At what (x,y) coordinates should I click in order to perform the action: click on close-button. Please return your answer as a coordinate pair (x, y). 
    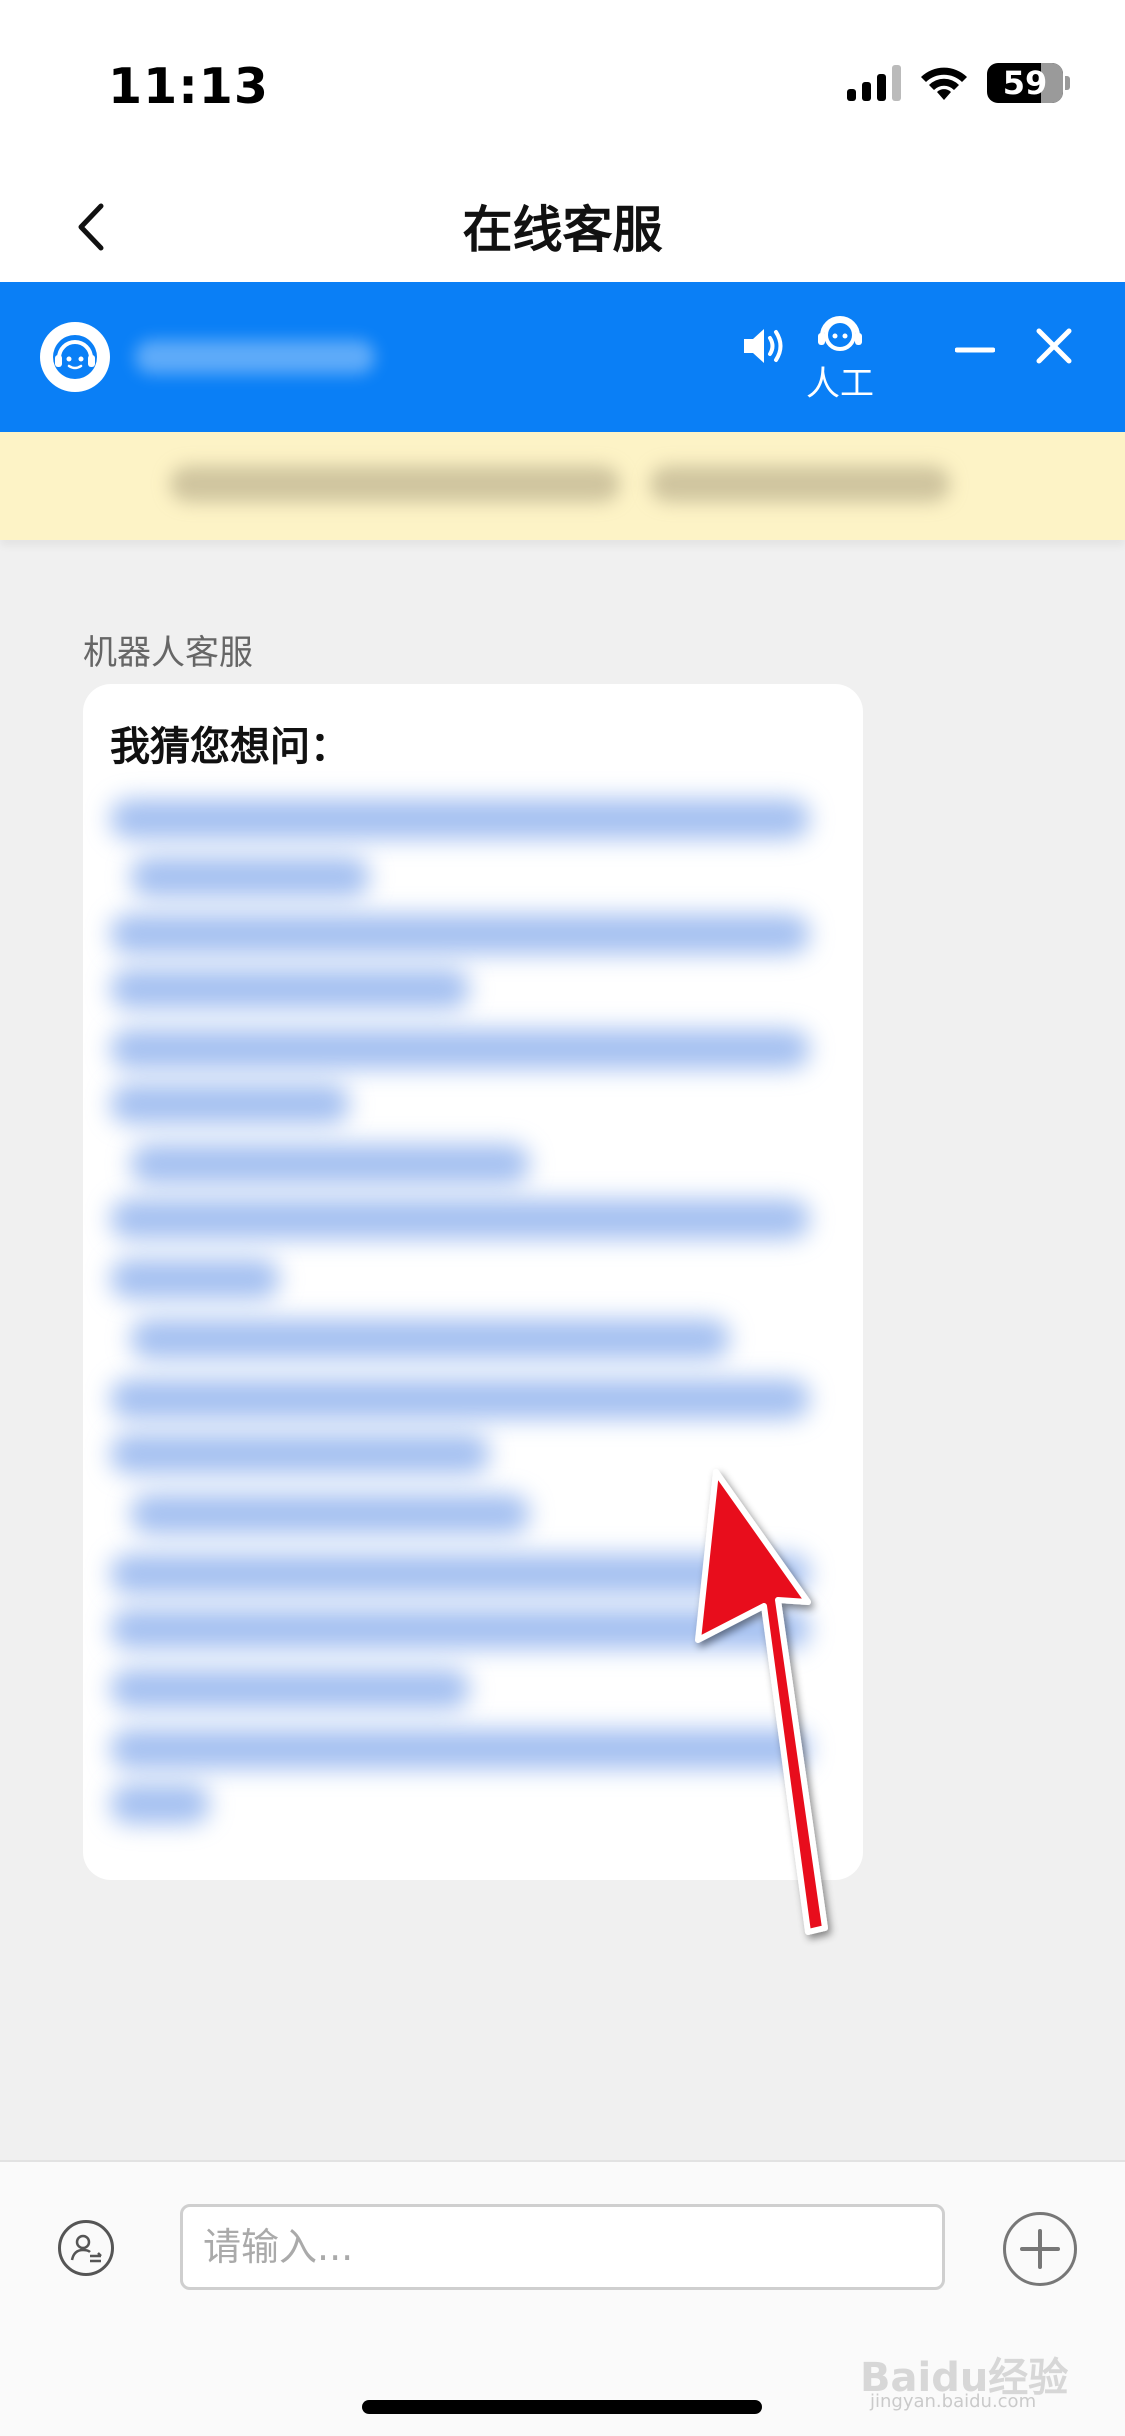
    Looking at the image, I should click on (1054, 346).